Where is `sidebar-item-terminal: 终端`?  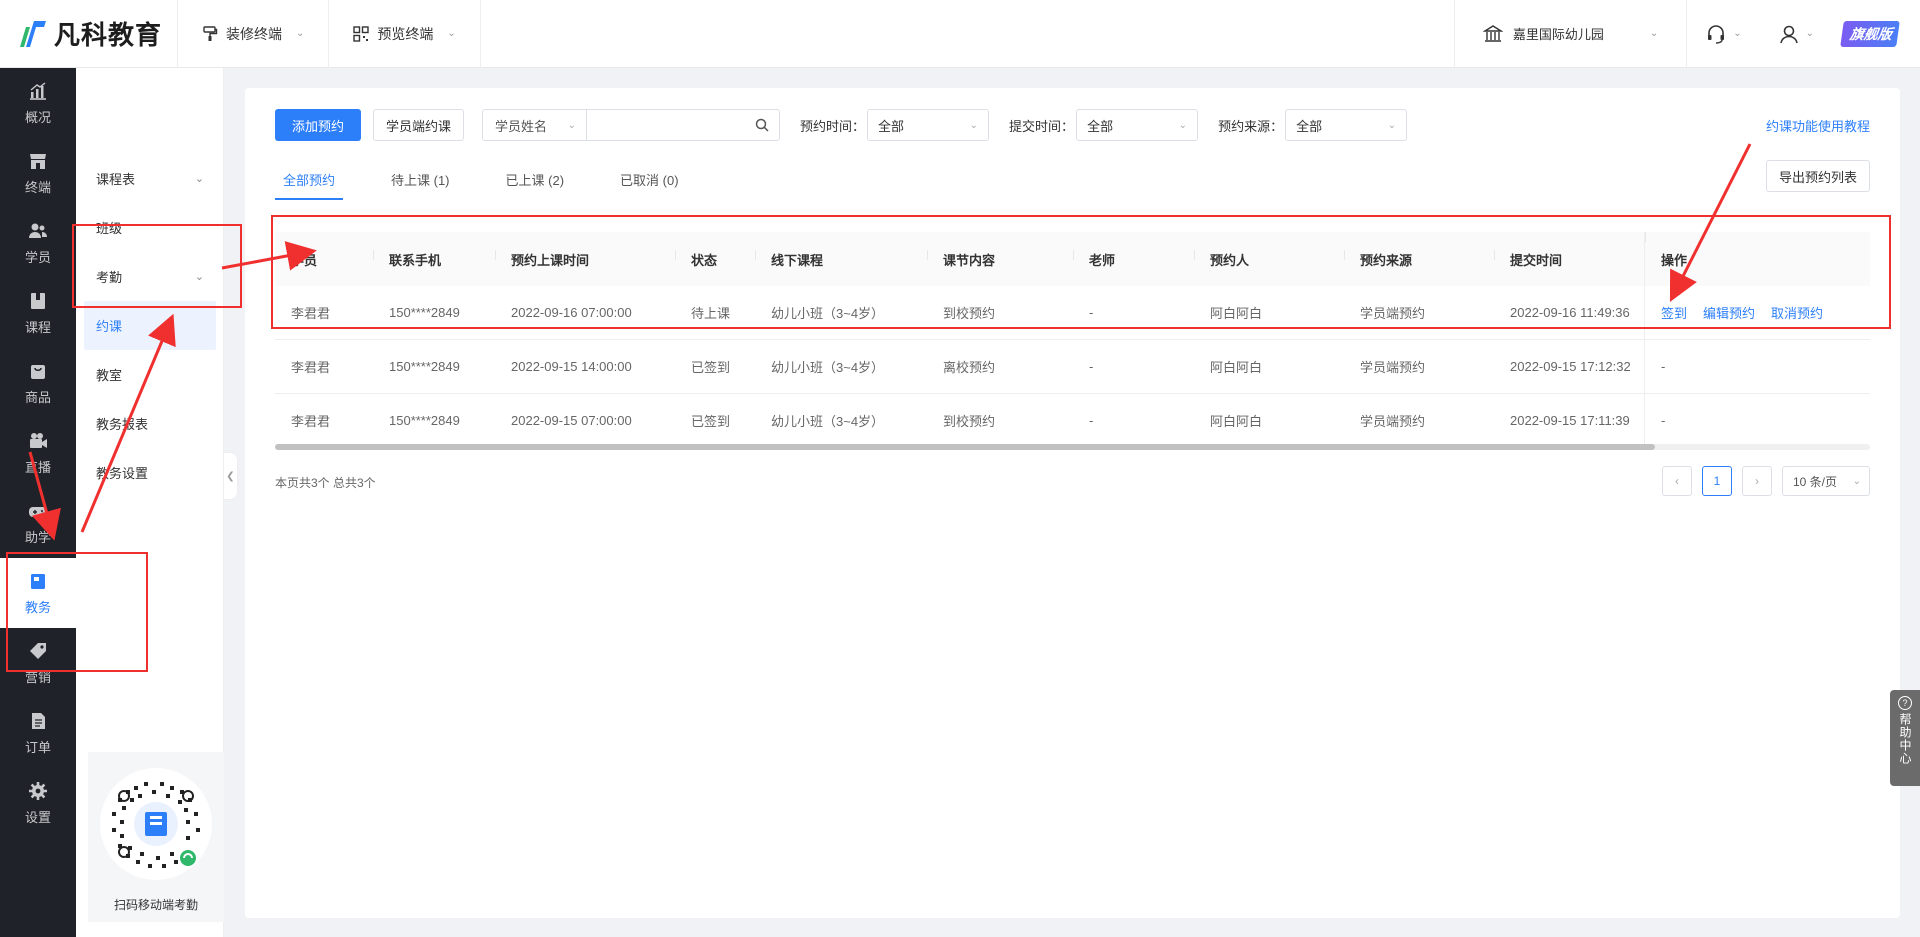
sidebar-item-terminal: 终端 is located at coordinates (38, 173).